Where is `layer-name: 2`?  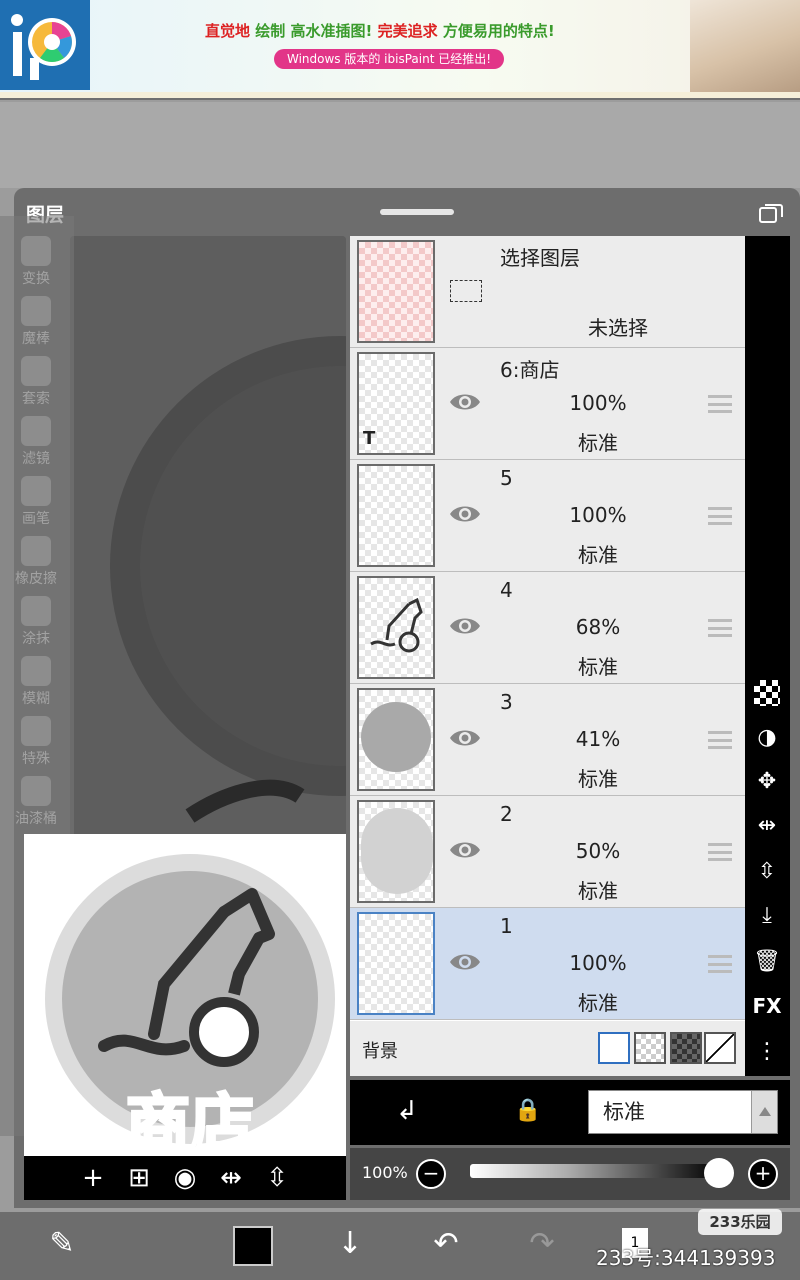
layer-name: 2 is located at coordinates (506, 814).